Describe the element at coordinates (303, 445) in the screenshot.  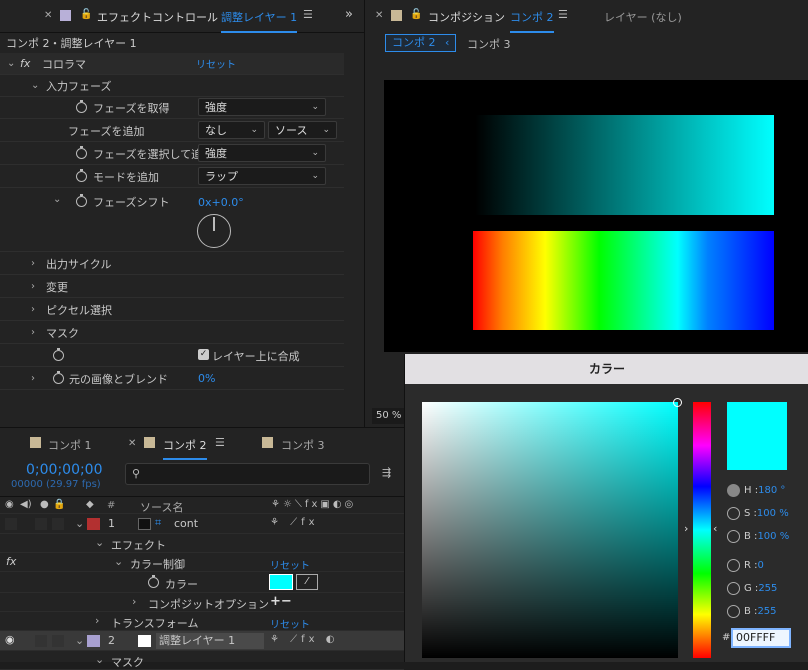
I see `timeline-tab-comp3: コンポ 3` at that location.